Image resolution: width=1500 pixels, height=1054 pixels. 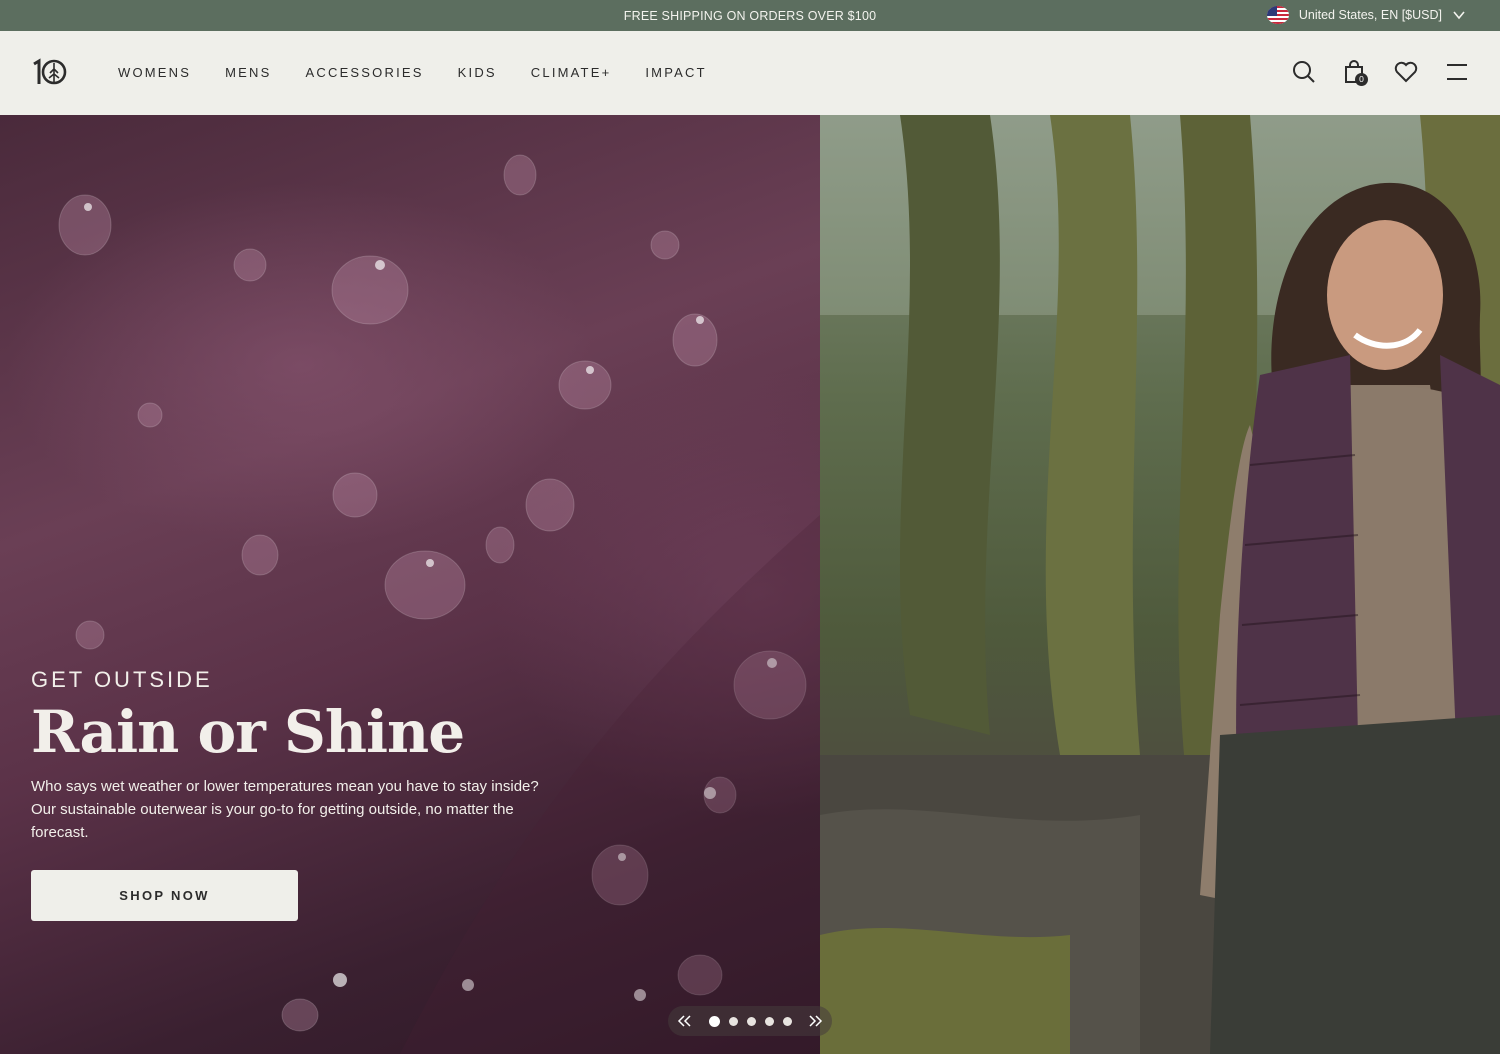 What do you see at coordinates (365, 72) in the screenshot?
I see `nav-item-accessories: ACCESSORIES` at bounding box center [365, 72].